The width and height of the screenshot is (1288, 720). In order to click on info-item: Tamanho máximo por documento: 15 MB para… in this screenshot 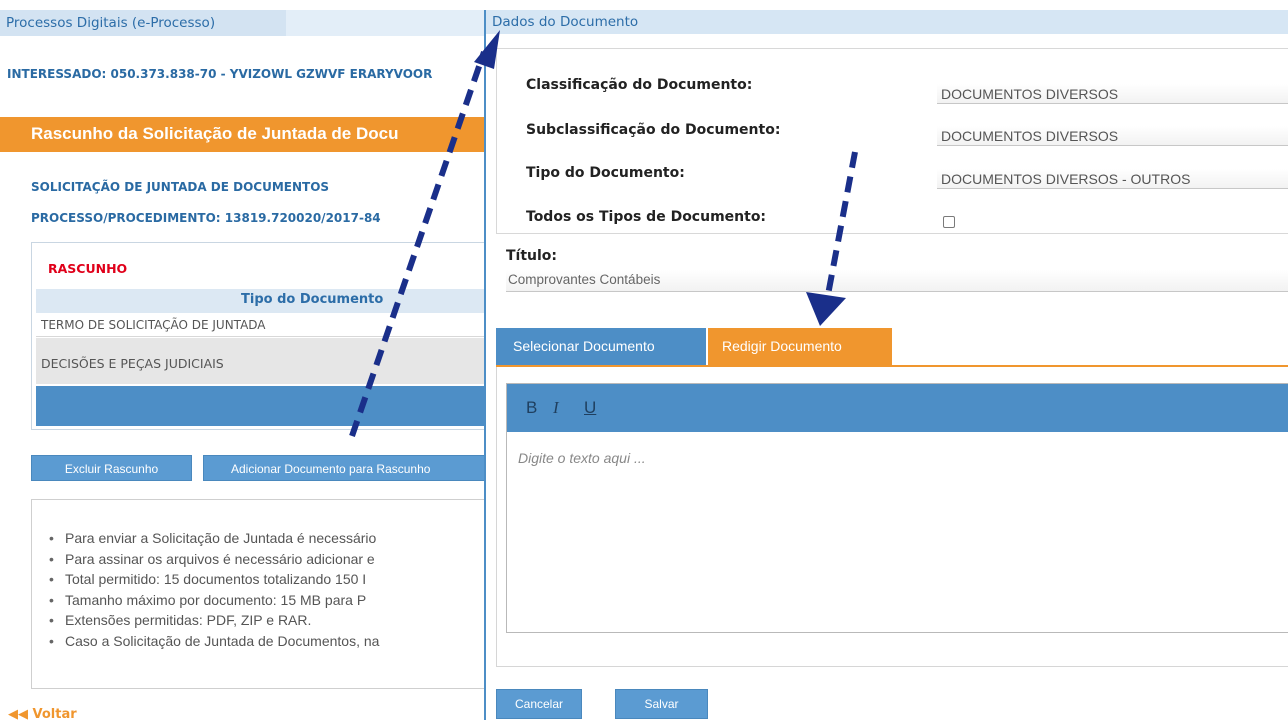, I will do `click(214, 602)`.